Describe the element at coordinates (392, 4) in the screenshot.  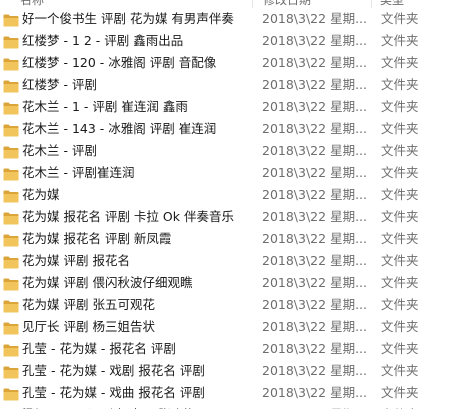
I see `column-header-type: 类型` at that location.